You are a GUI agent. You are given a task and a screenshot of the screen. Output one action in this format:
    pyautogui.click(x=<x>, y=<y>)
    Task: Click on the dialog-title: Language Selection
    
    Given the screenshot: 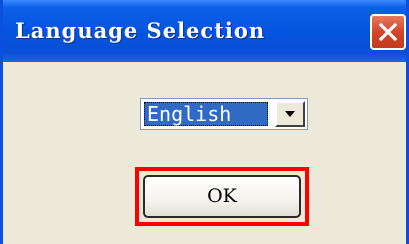 What is the action you would take?
    pyautogui.click(x=140, y=30)
    